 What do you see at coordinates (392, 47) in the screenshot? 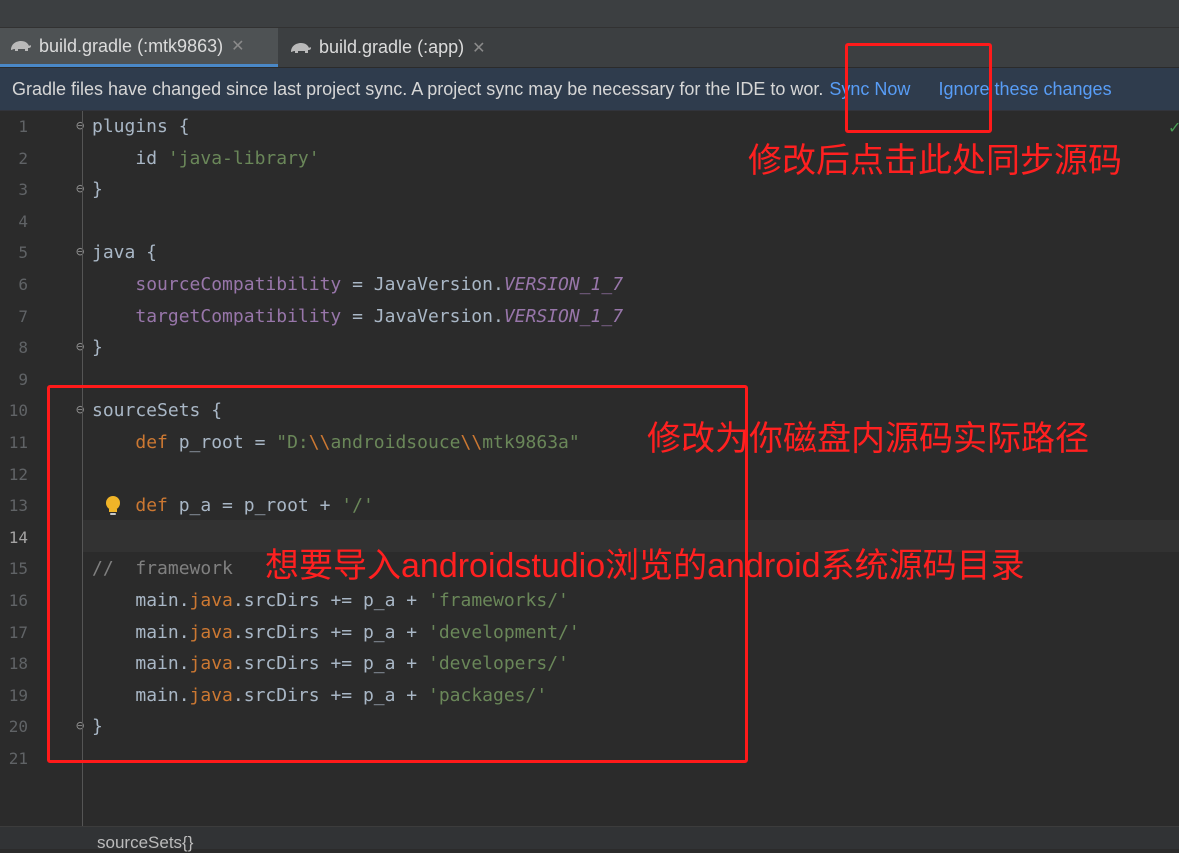
I see `tab-label: build.gradle (:app)` at bounding box center [392, 47].